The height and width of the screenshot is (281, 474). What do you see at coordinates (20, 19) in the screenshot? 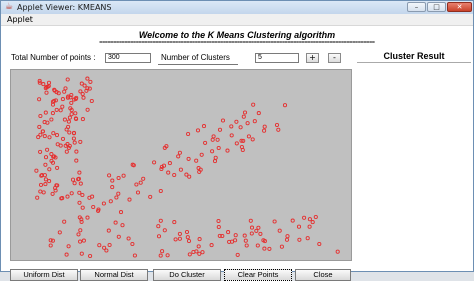
I see `menu-applet: Applet` at bounding box center [20, 19].